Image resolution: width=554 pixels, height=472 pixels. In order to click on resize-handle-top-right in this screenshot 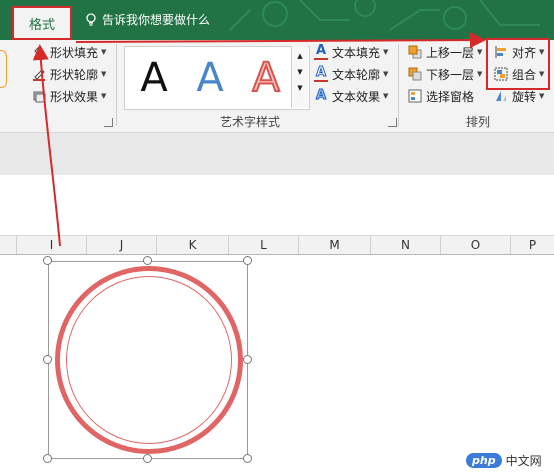, I will do `click(247, 260)`.